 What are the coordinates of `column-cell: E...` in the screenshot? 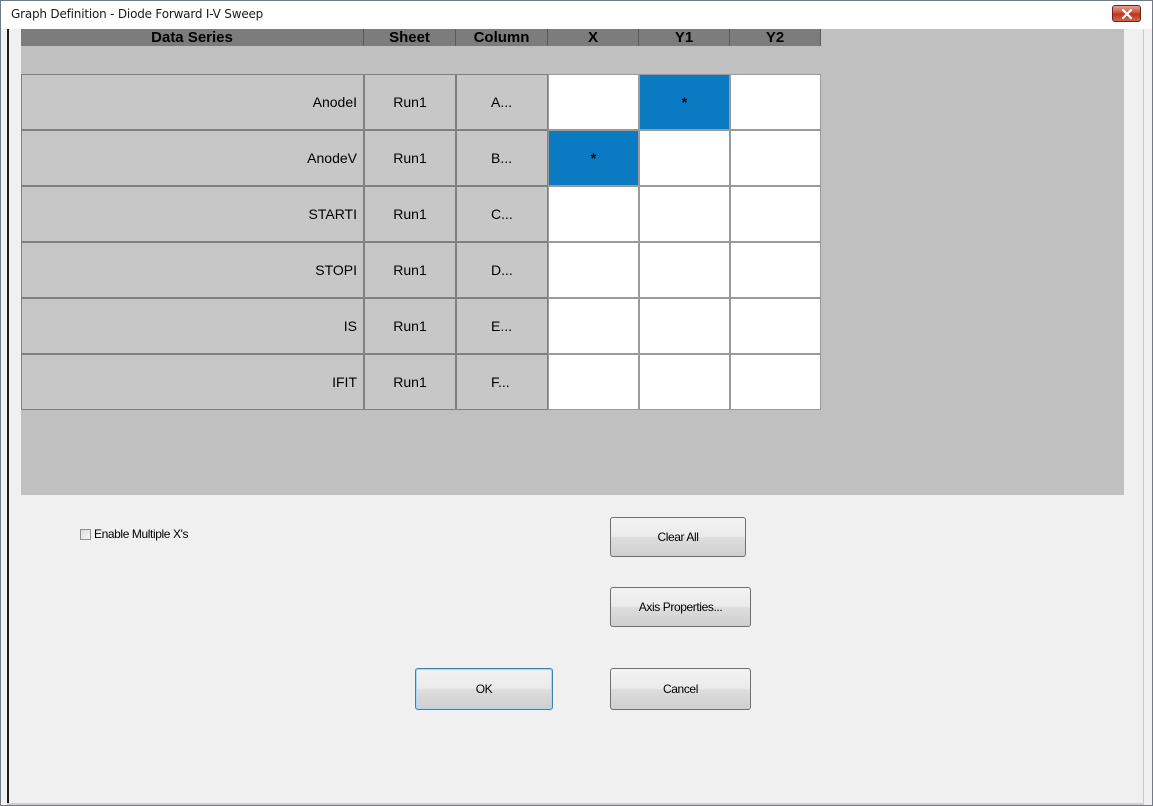 It's located at (502, 326).